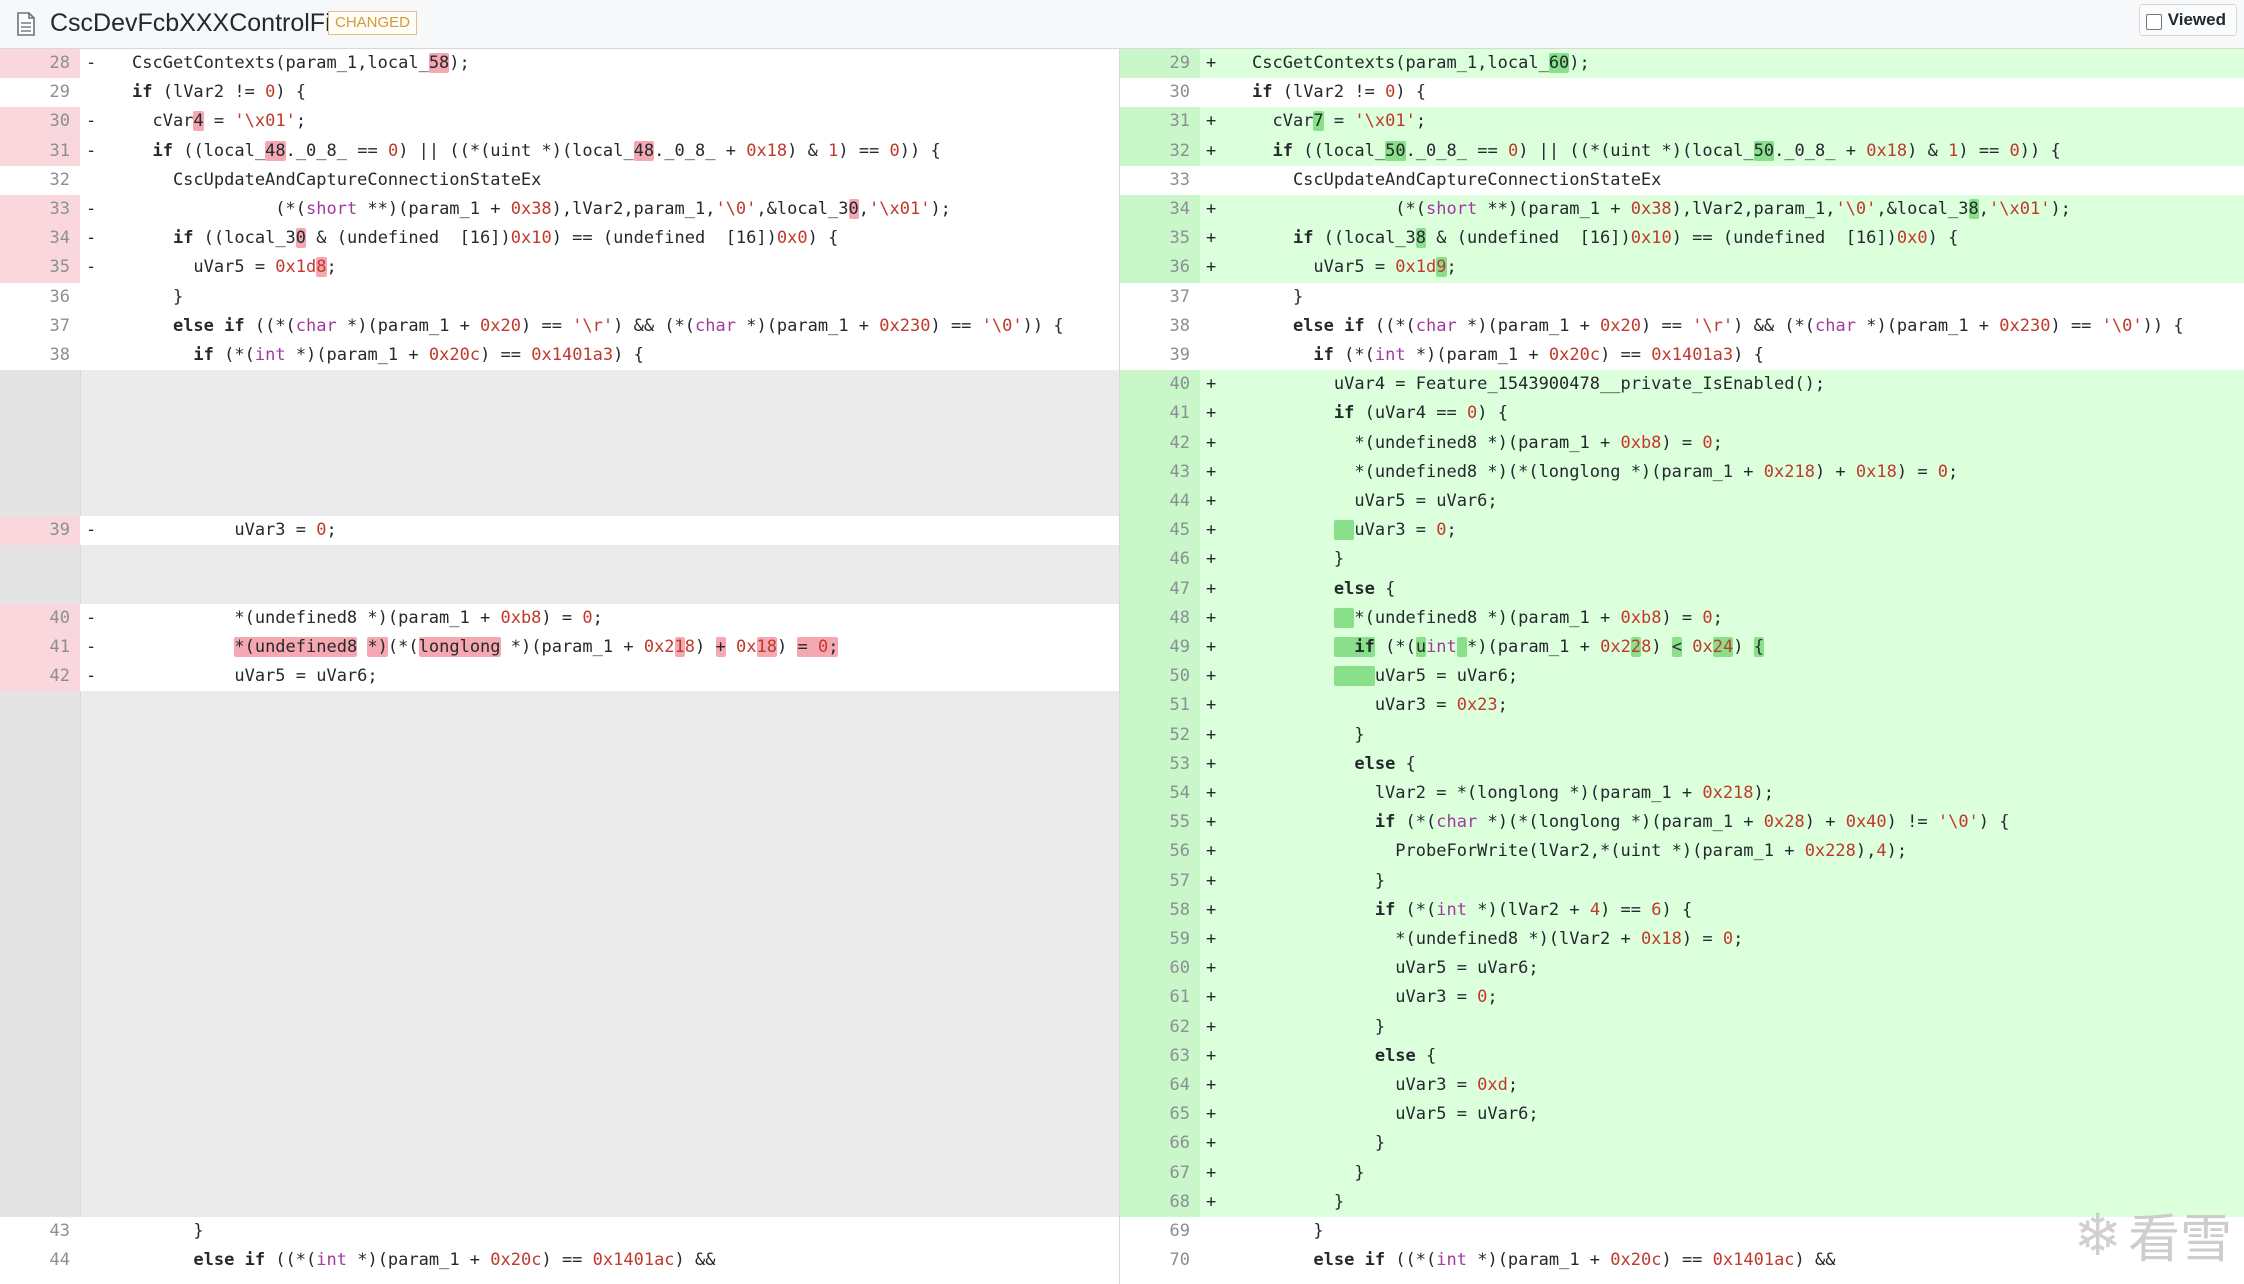 This screenshot has width=2244, height=1284. What do you see at coordinates (1160, 1231) in the screenshot?
I see `line-number: 69` at bounding box center [1160, 1231].